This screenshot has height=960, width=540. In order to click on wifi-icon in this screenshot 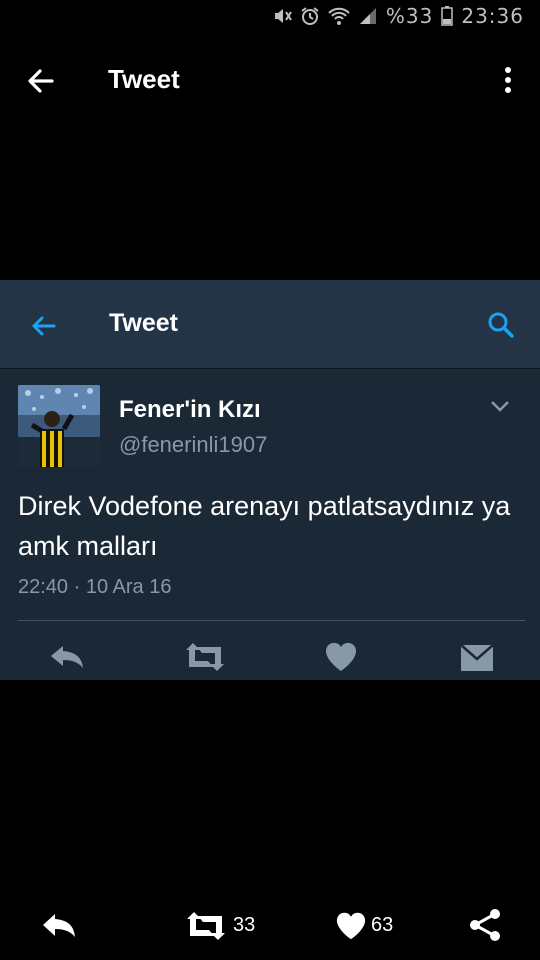, I will do `click(339, 16)`.